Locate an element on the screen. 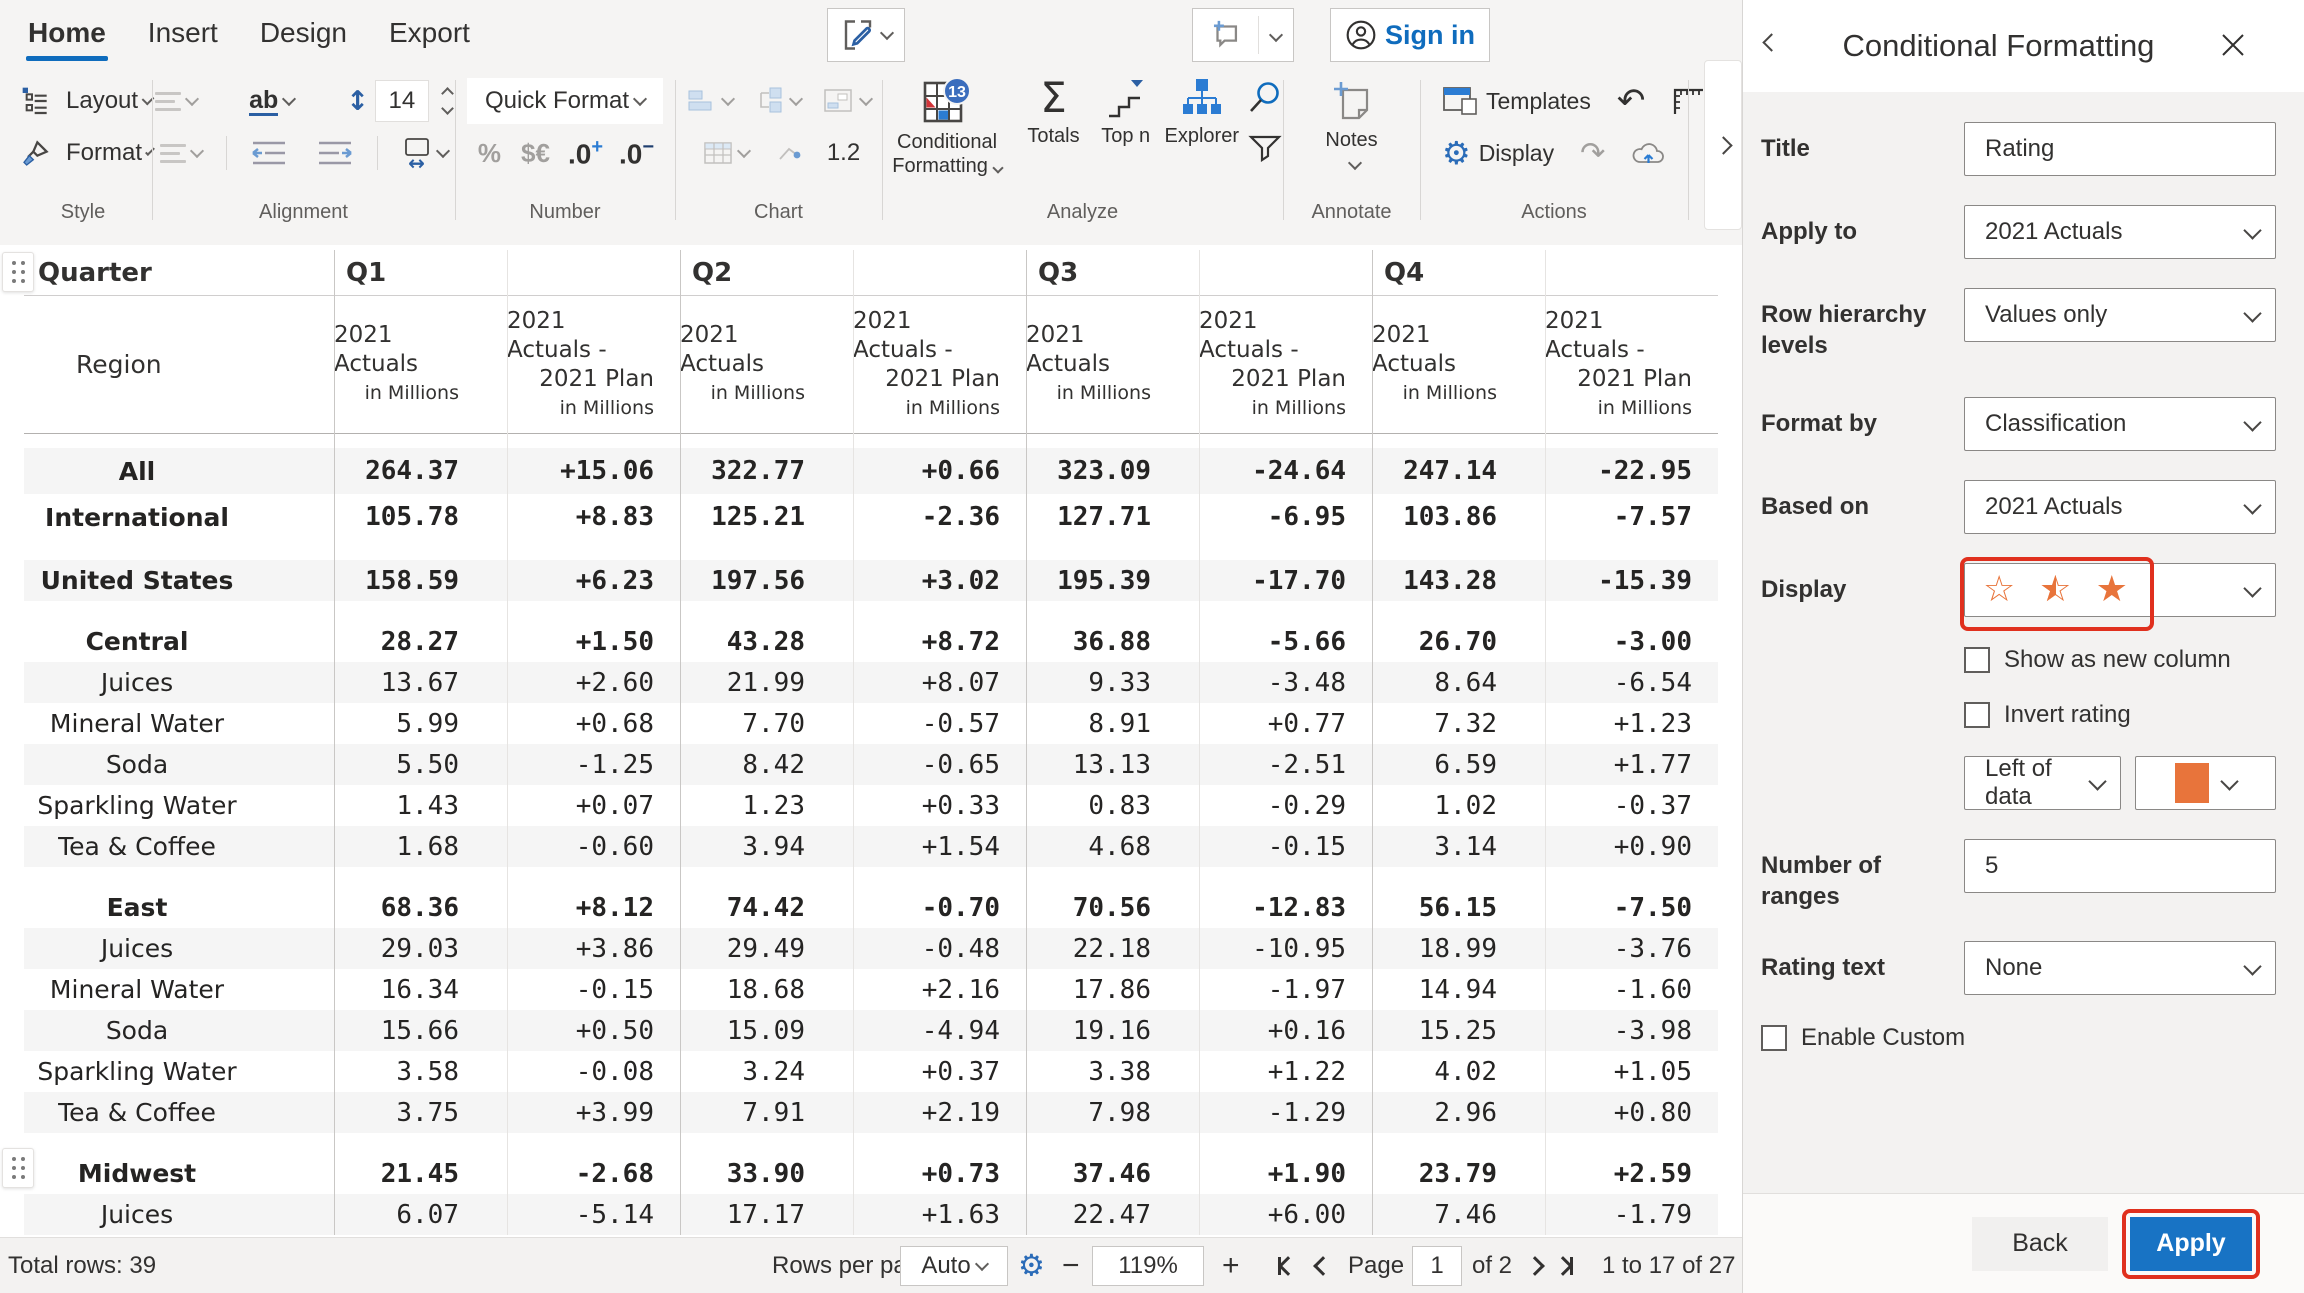 This screenshot has height=1293, width=2304. table-cell: +0.33 is located at coordinates (939, 805).